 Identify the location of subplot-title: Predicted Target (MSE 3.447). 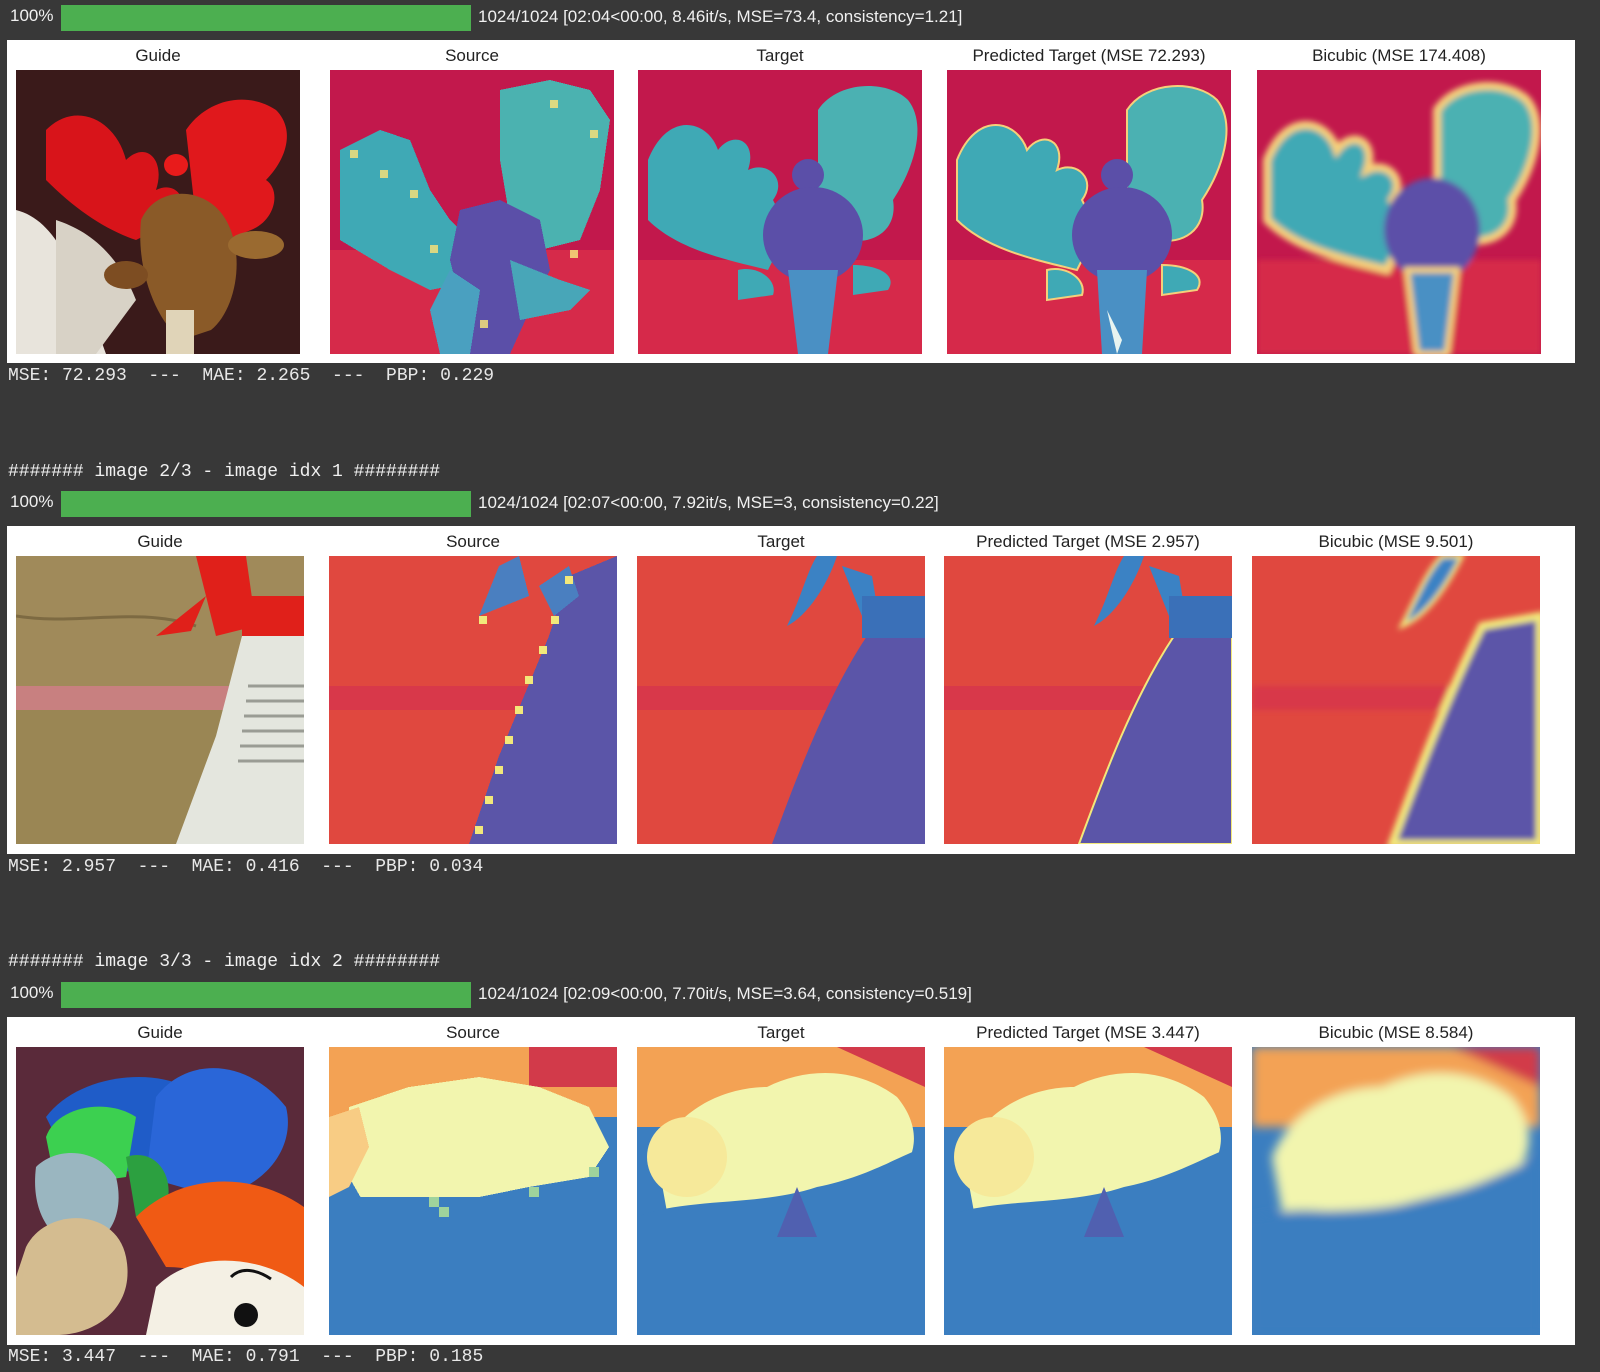
(1088, 1032).